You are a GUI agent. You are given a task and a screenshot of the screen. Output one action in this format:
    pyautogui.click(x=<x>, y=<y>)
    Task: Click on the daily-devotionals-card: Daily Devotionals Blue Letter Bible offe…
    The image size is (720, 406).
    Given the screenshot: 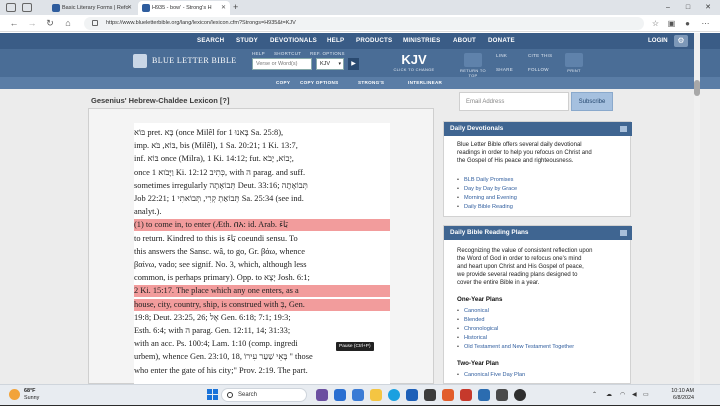 What is the action you would take?
    pyautogui.click(x=537, y=169)
    